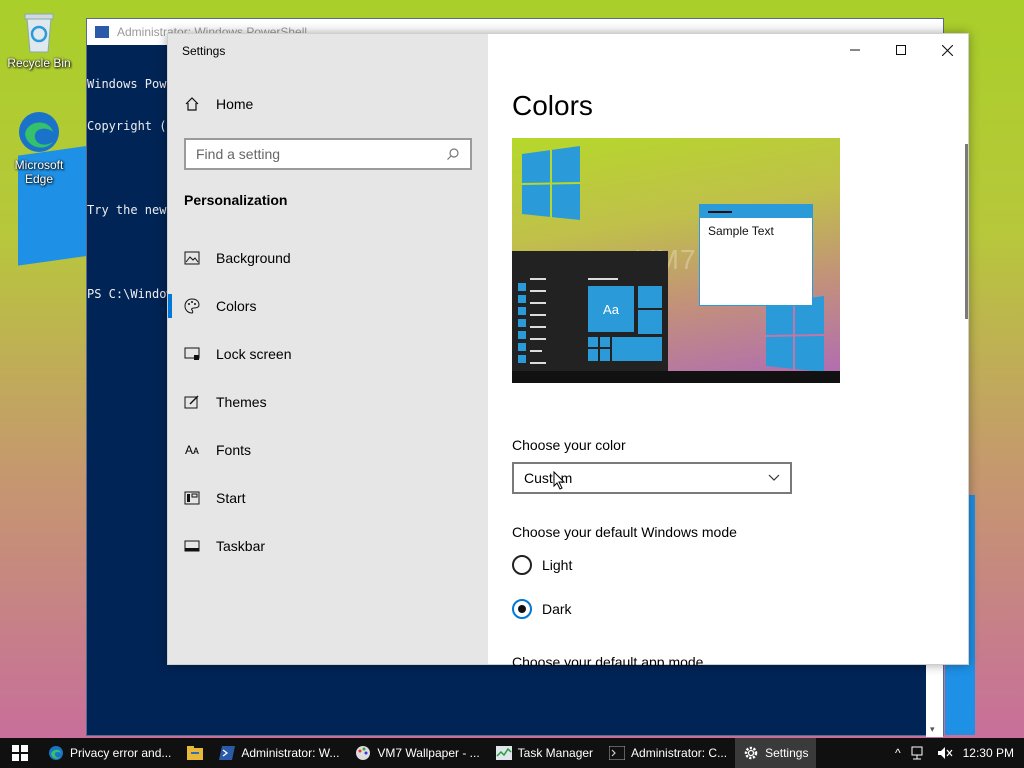 The width and height of the screenshot is (1024, 768). I want to click on fonts-icon: Aᴀ, so click(192, 450).